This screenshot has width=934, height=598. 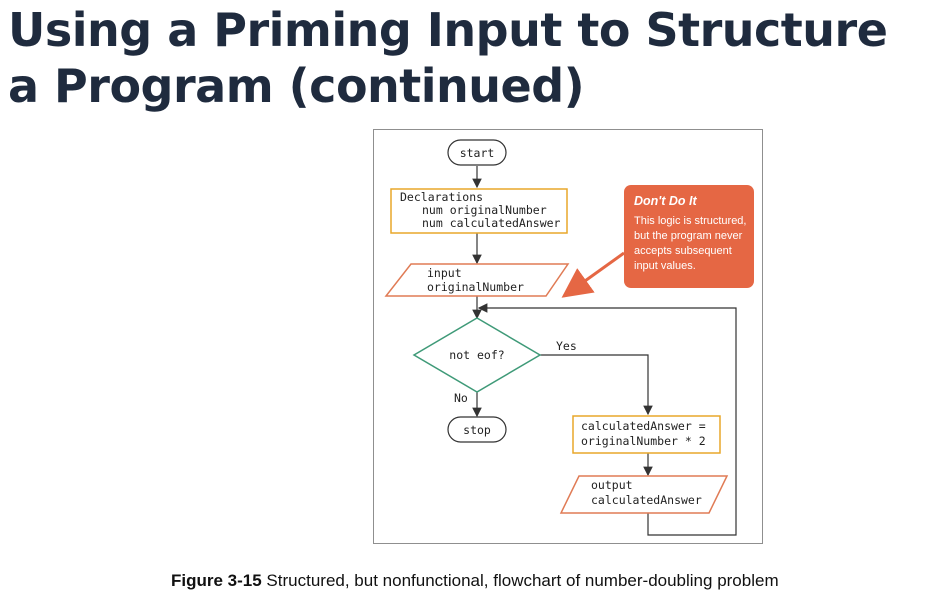 What do you see at coordinates (643, 441) in the screenshot?
I see `process-line-2: originalNumber * 2` at bounding box center [643, 441].